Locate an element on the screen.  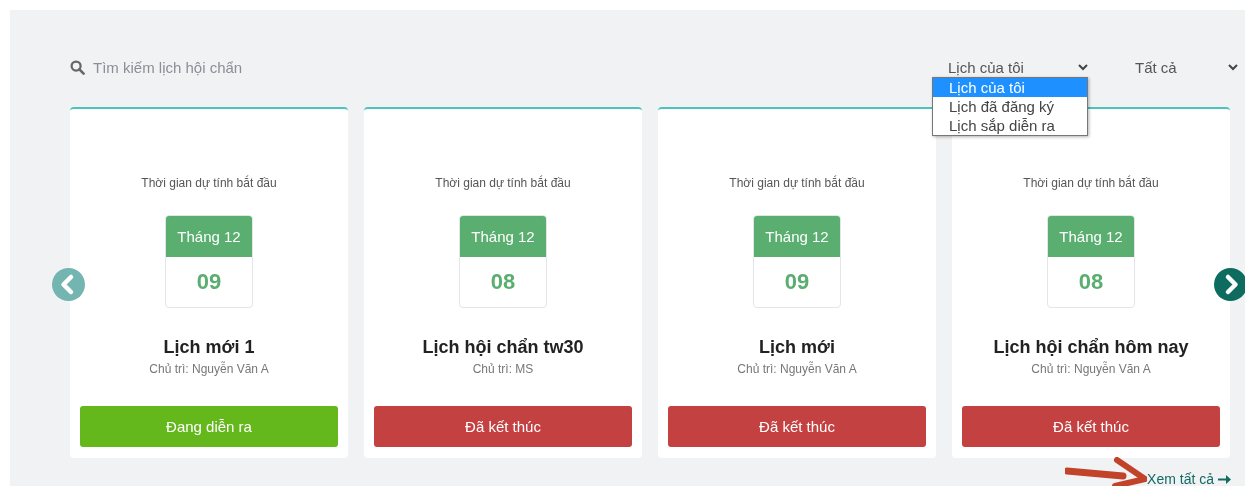
host-label: Chủ trì: MS is located at coordinates (503, 369).